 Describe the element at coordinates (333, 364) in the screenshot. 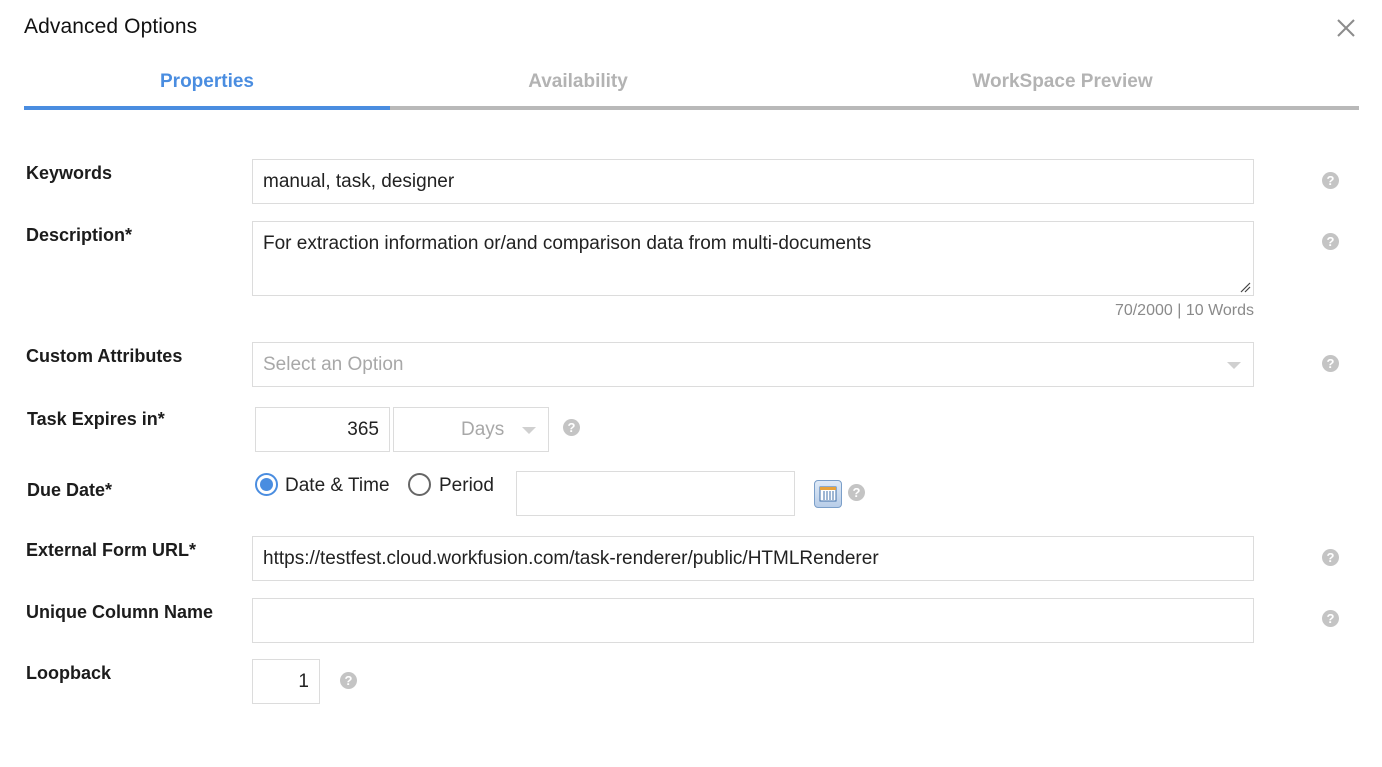

I see `custom-attributes-placeholder: Select an Option` at that location.